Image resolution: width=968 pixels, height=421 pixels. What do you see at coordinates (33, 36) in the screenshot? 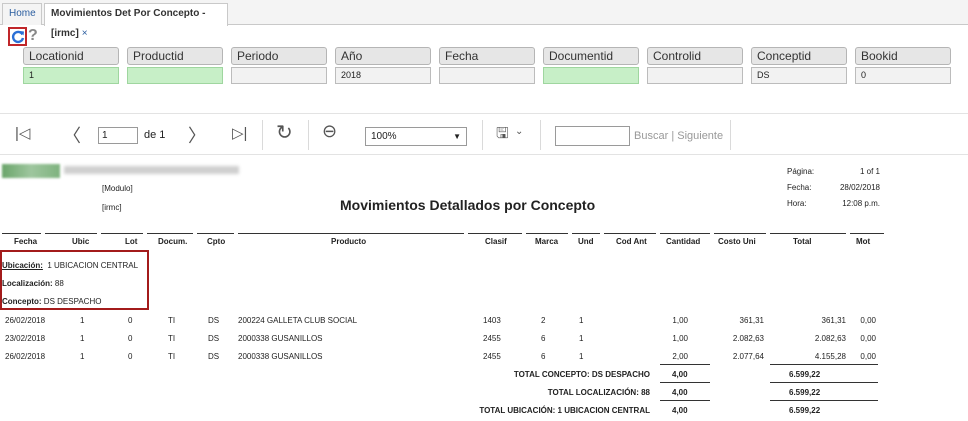
I see `help-icon: ?` at bounding box center [33, 36].